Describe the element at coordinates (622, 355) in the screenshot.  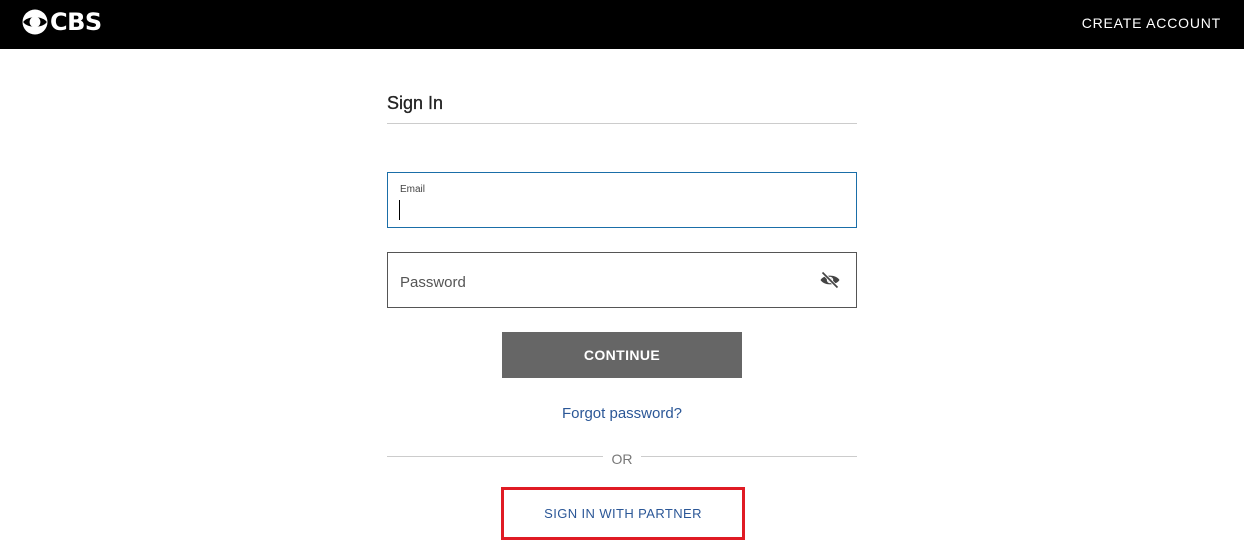
I see `continue-button: CONTINUE` at that location.